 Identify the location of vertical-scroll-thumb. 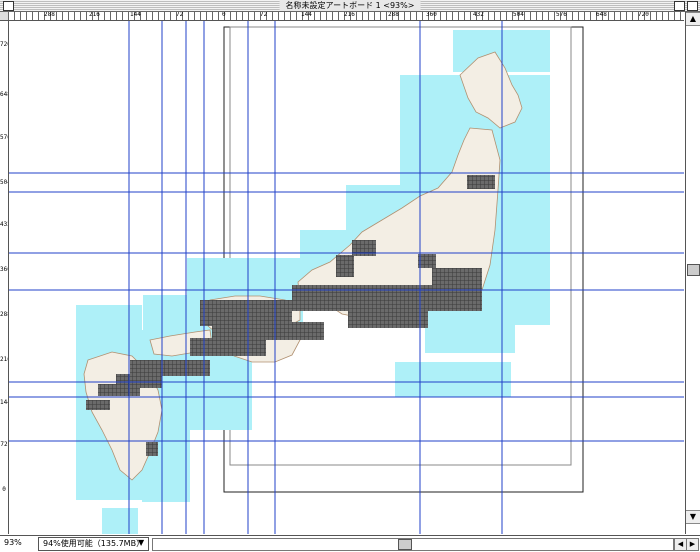
(693, 270).